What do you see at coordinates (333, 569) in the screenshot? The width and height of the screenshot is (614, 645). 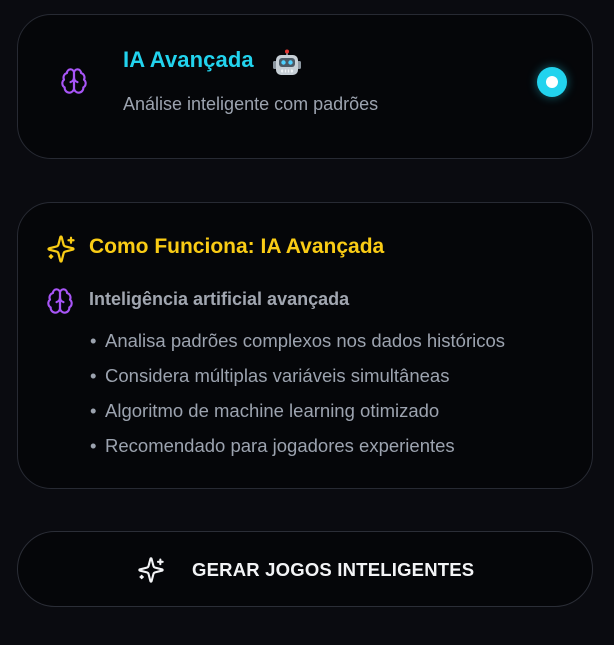 I see `generate-games-label: GERAR JOGOS INTELIGENTES` at bounding box center [333, 569].